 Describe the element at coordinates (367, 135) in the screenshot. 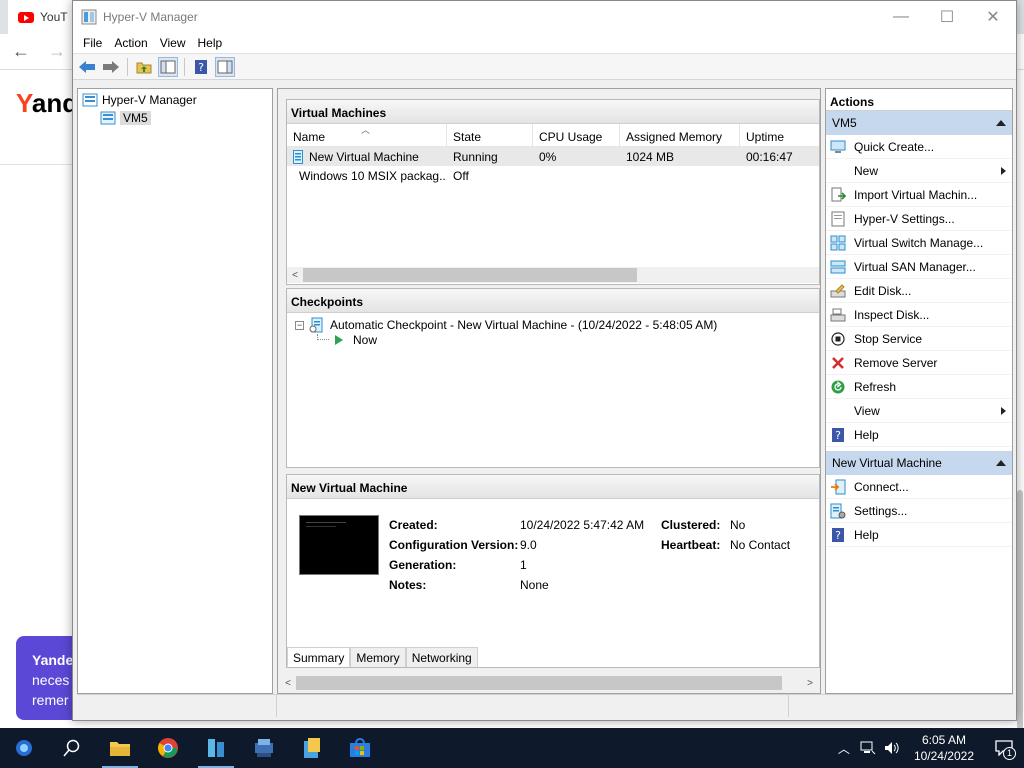

I see `column-header-name: Name ︿` at that location.